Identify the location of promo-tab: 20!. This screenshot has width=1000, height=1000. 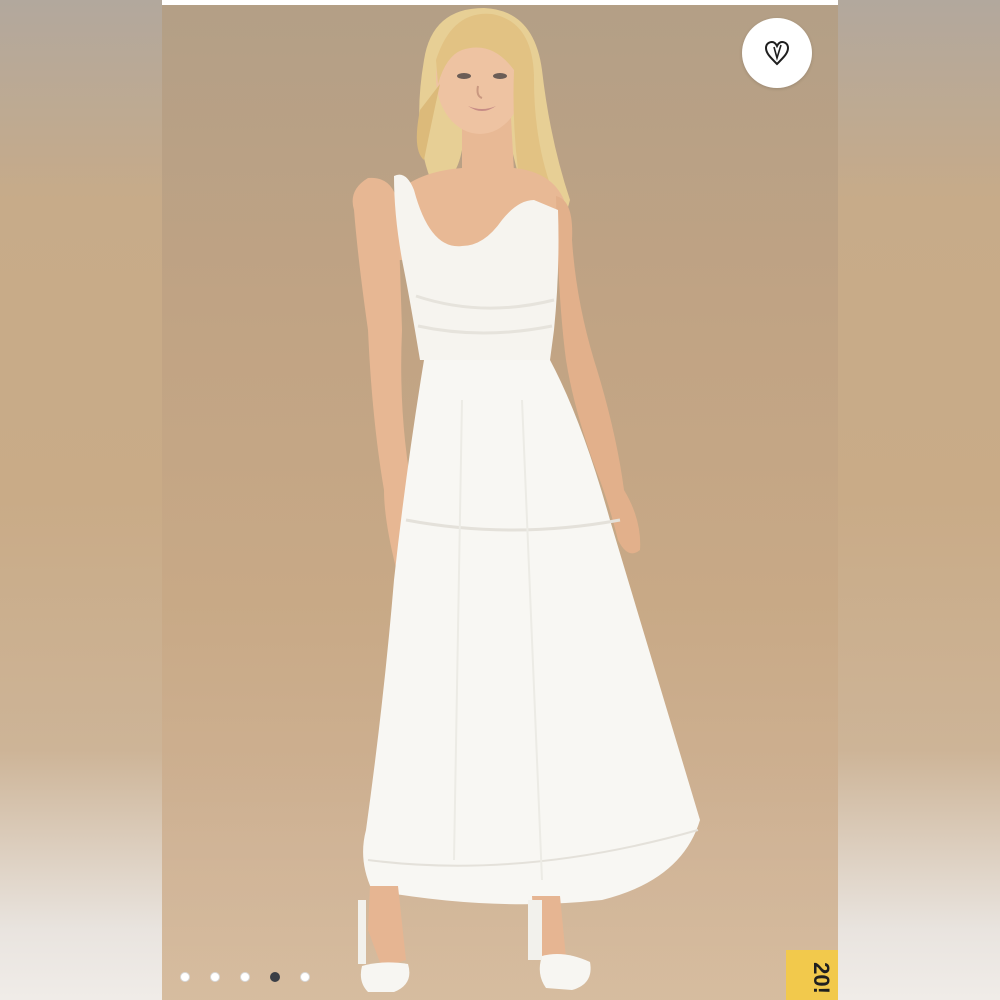
(812, 975).